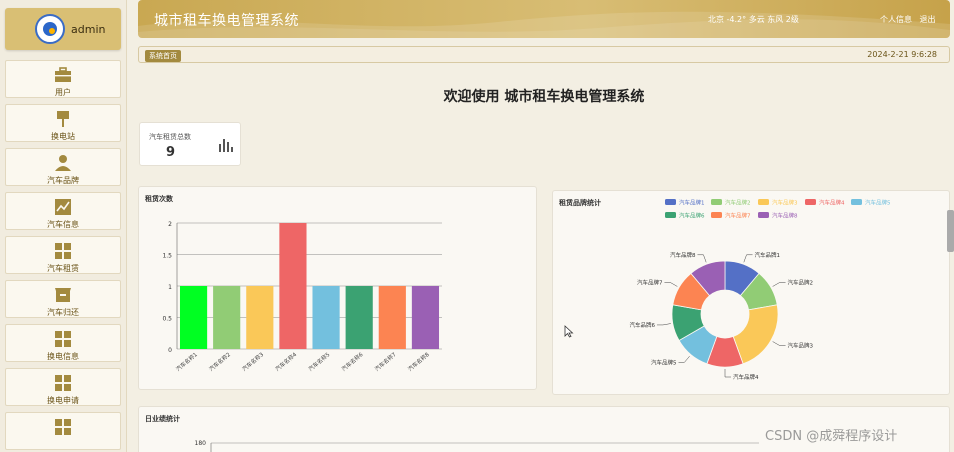  I want to click on sidebar-item-4: 汽车信息, so click(63, 211).